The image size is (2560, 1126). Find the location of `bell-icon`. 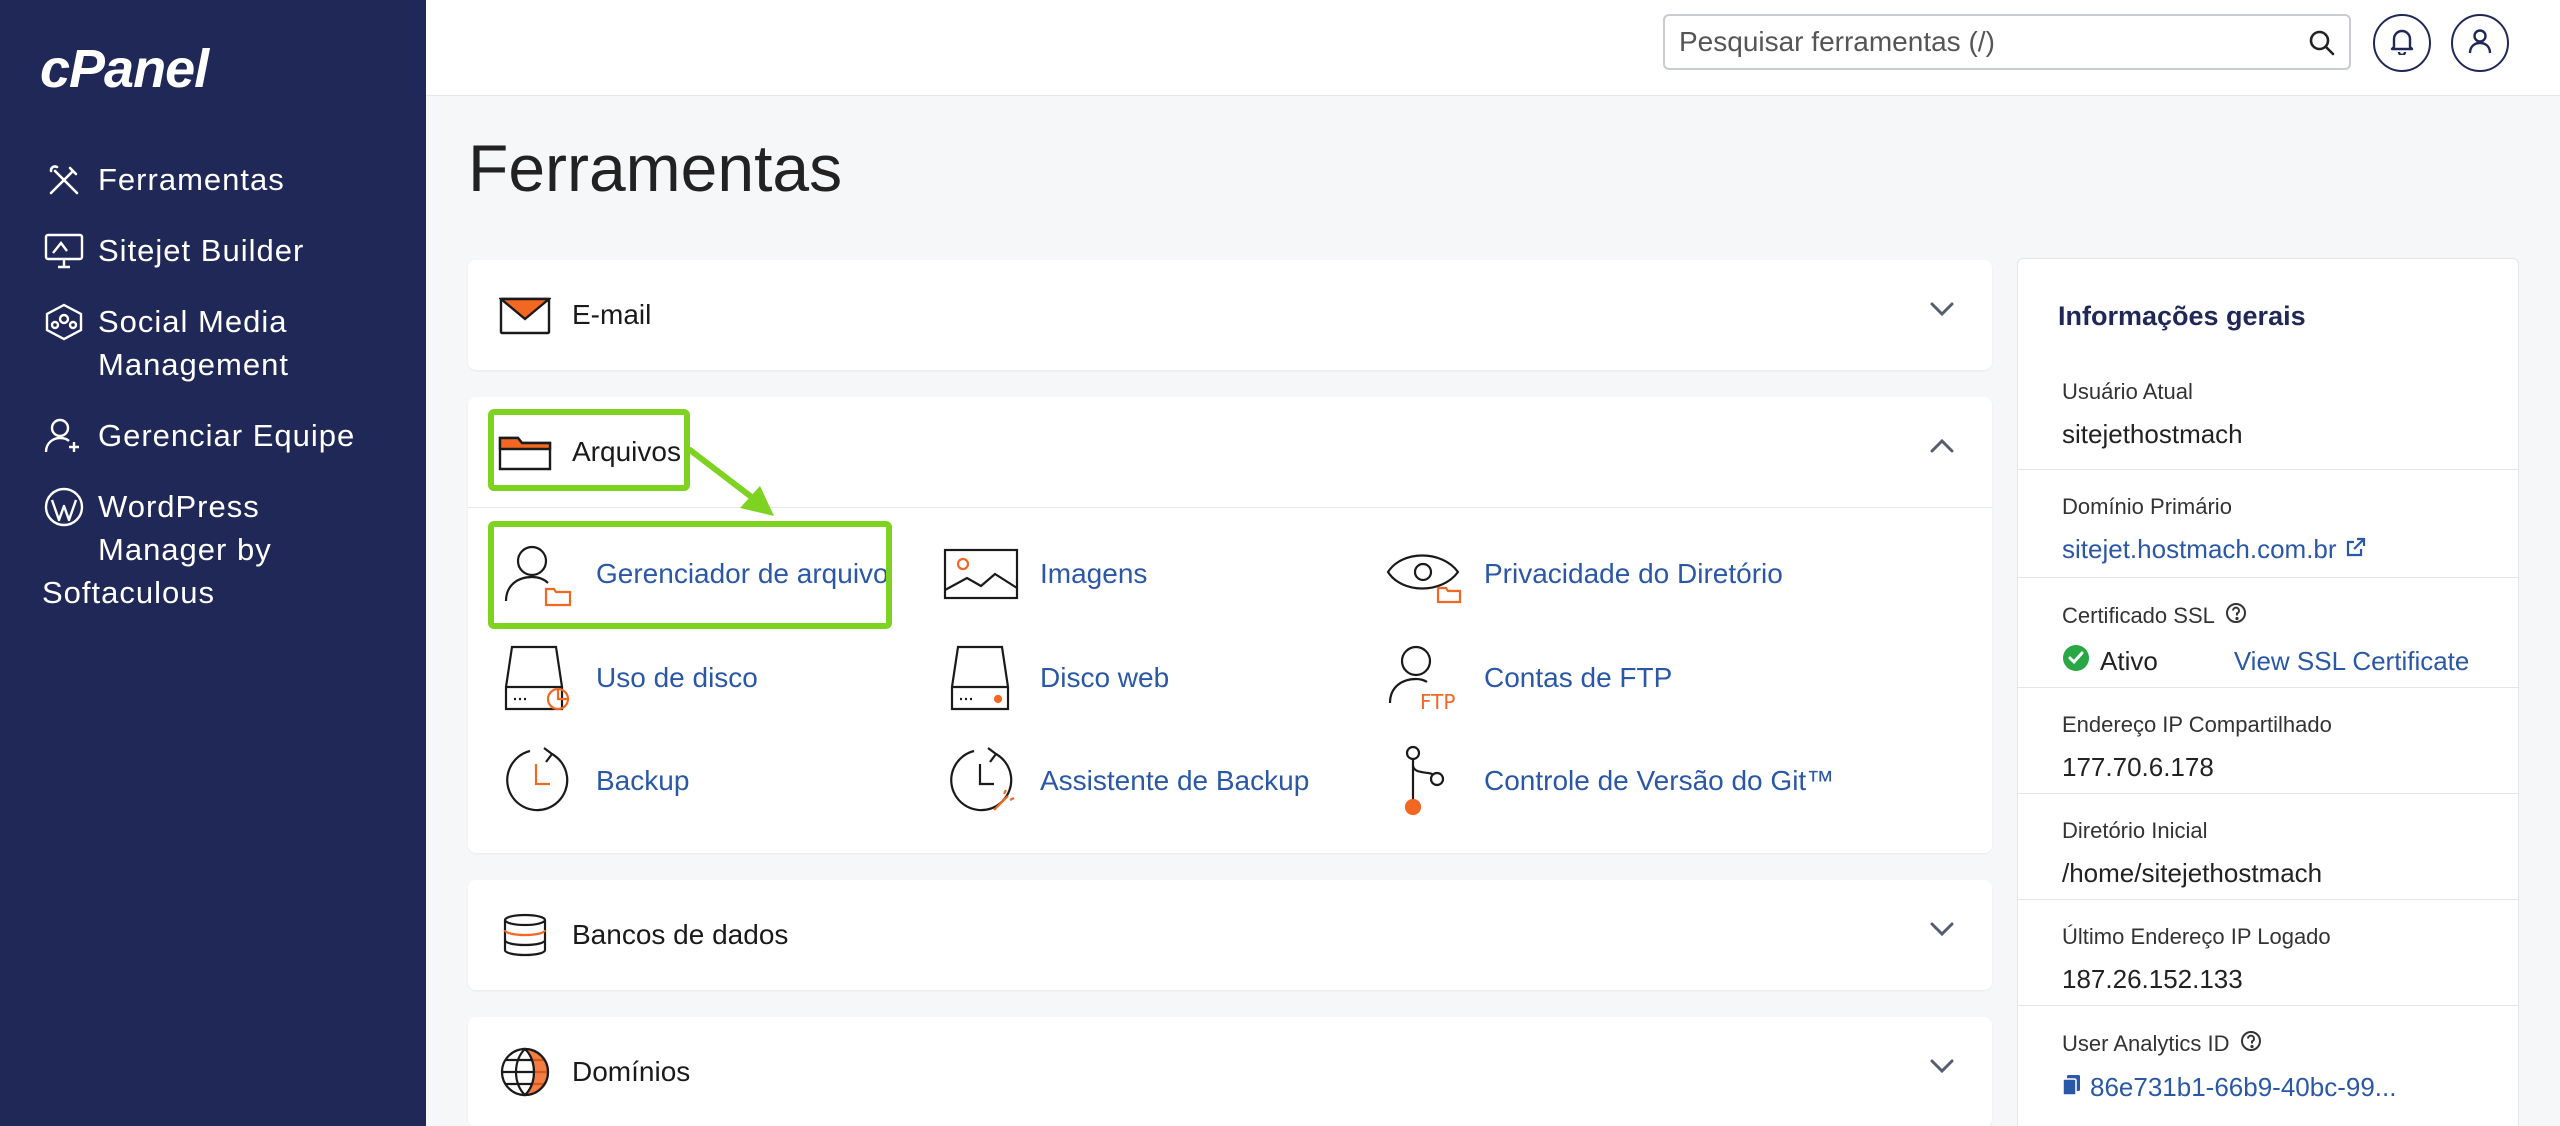

bell-icon is located at coordinates (2402, 43).